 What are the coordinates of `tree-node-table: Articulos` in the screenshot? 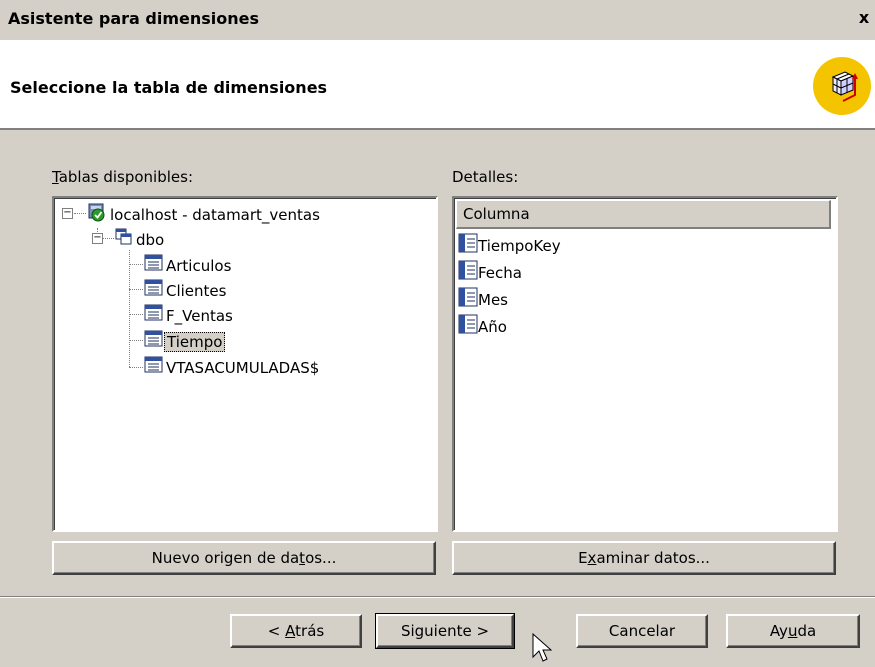 It's located at (188, 265).